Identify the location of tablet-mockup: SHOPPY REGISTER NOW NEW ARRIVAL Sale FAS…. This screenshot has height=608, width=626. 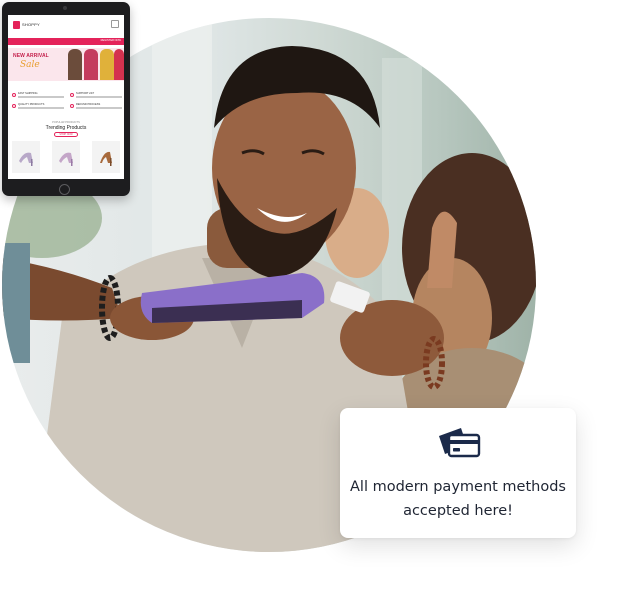
(66, 99).